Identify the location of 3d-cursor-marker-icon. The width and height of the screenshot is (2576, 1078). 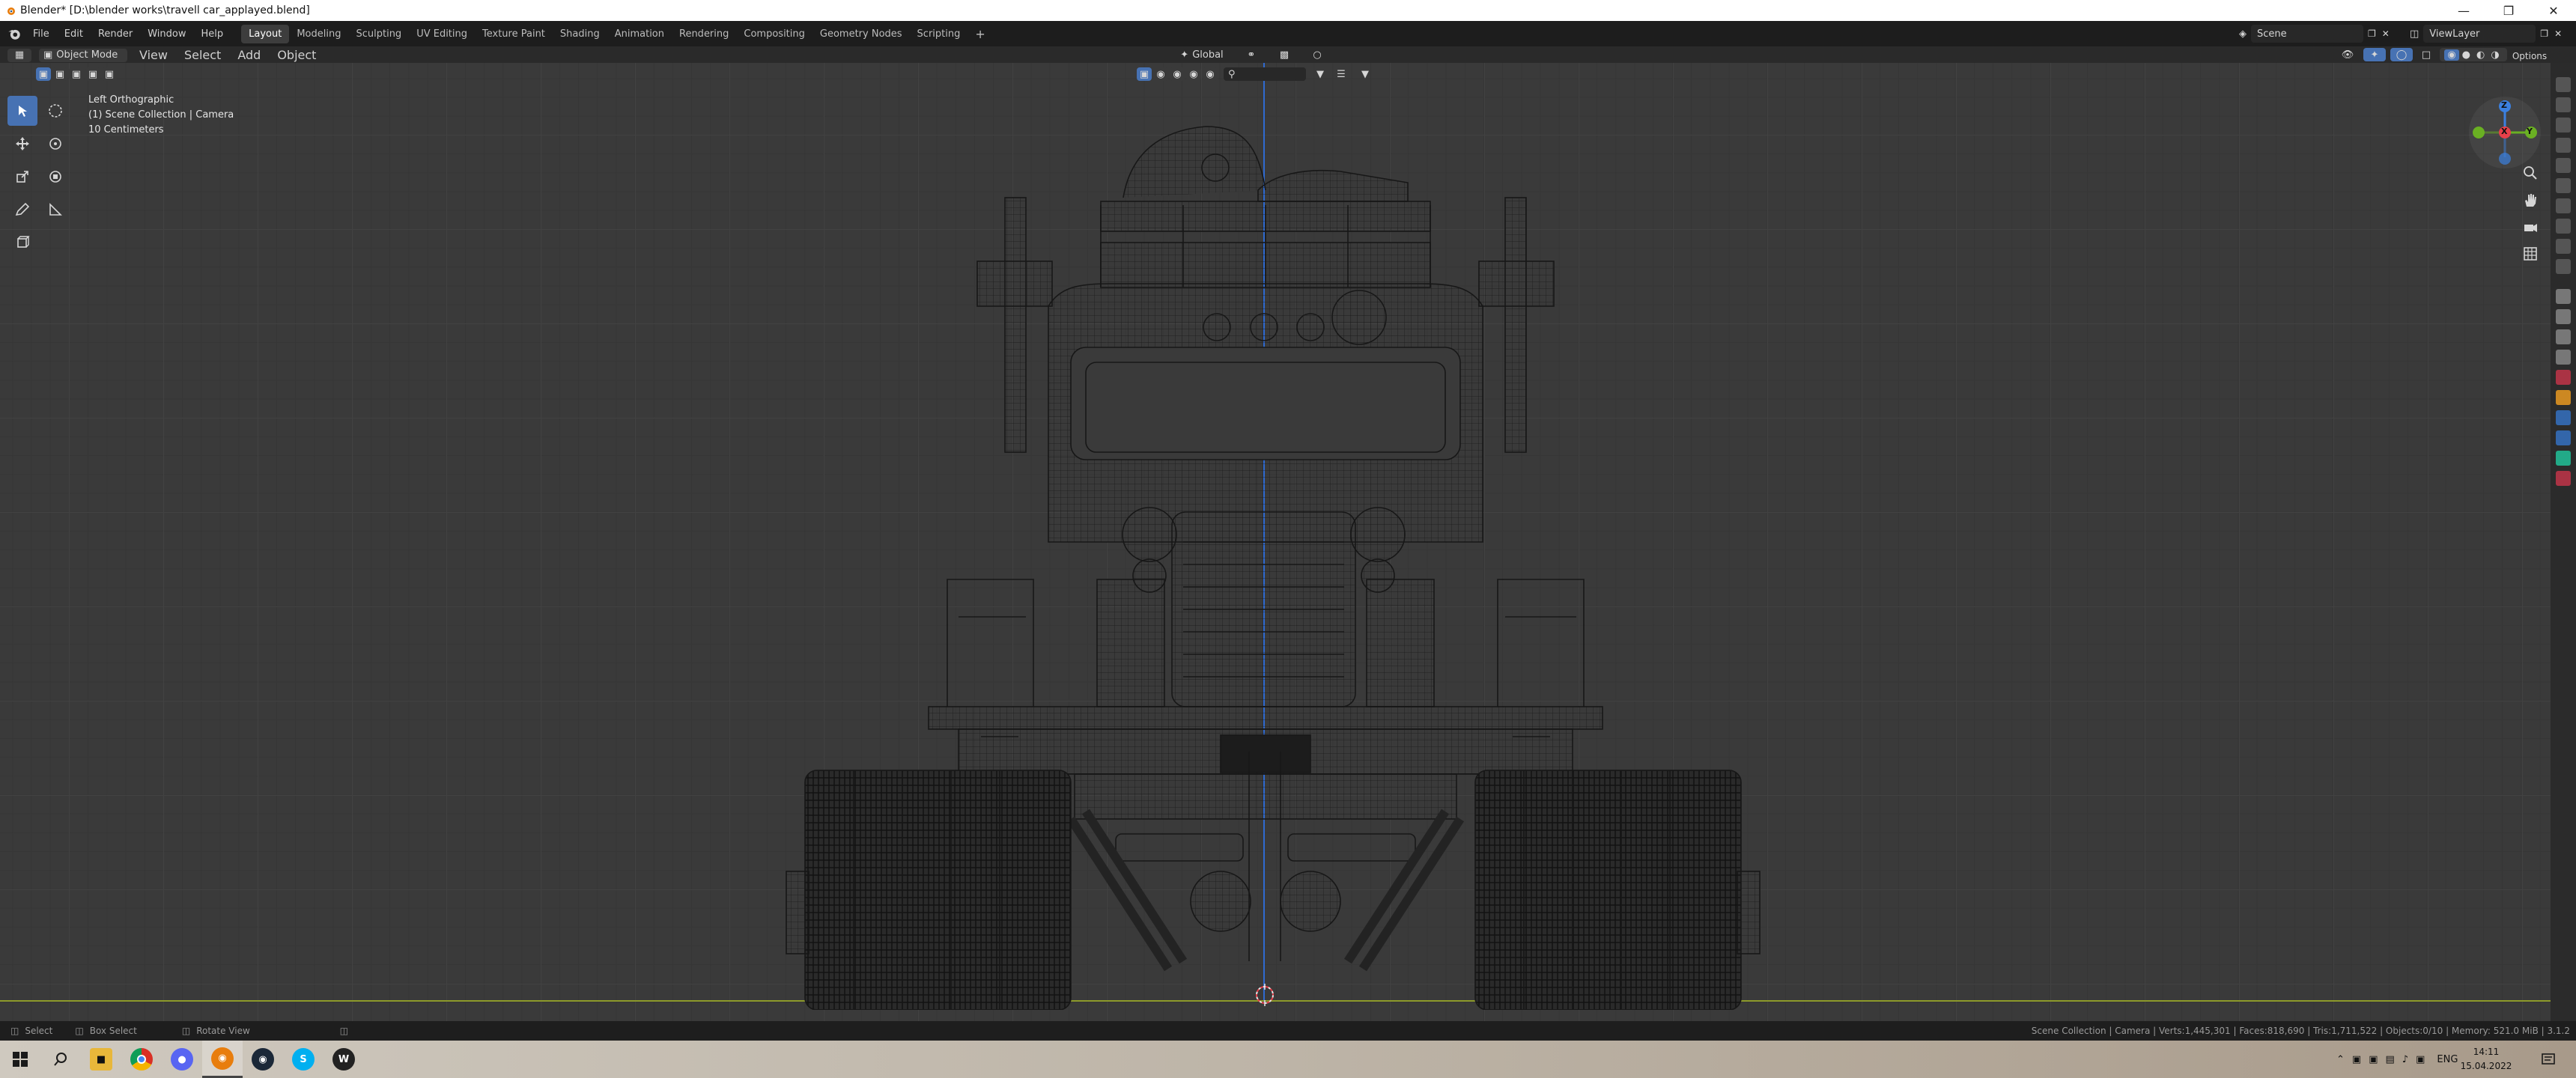
(1265, 995).